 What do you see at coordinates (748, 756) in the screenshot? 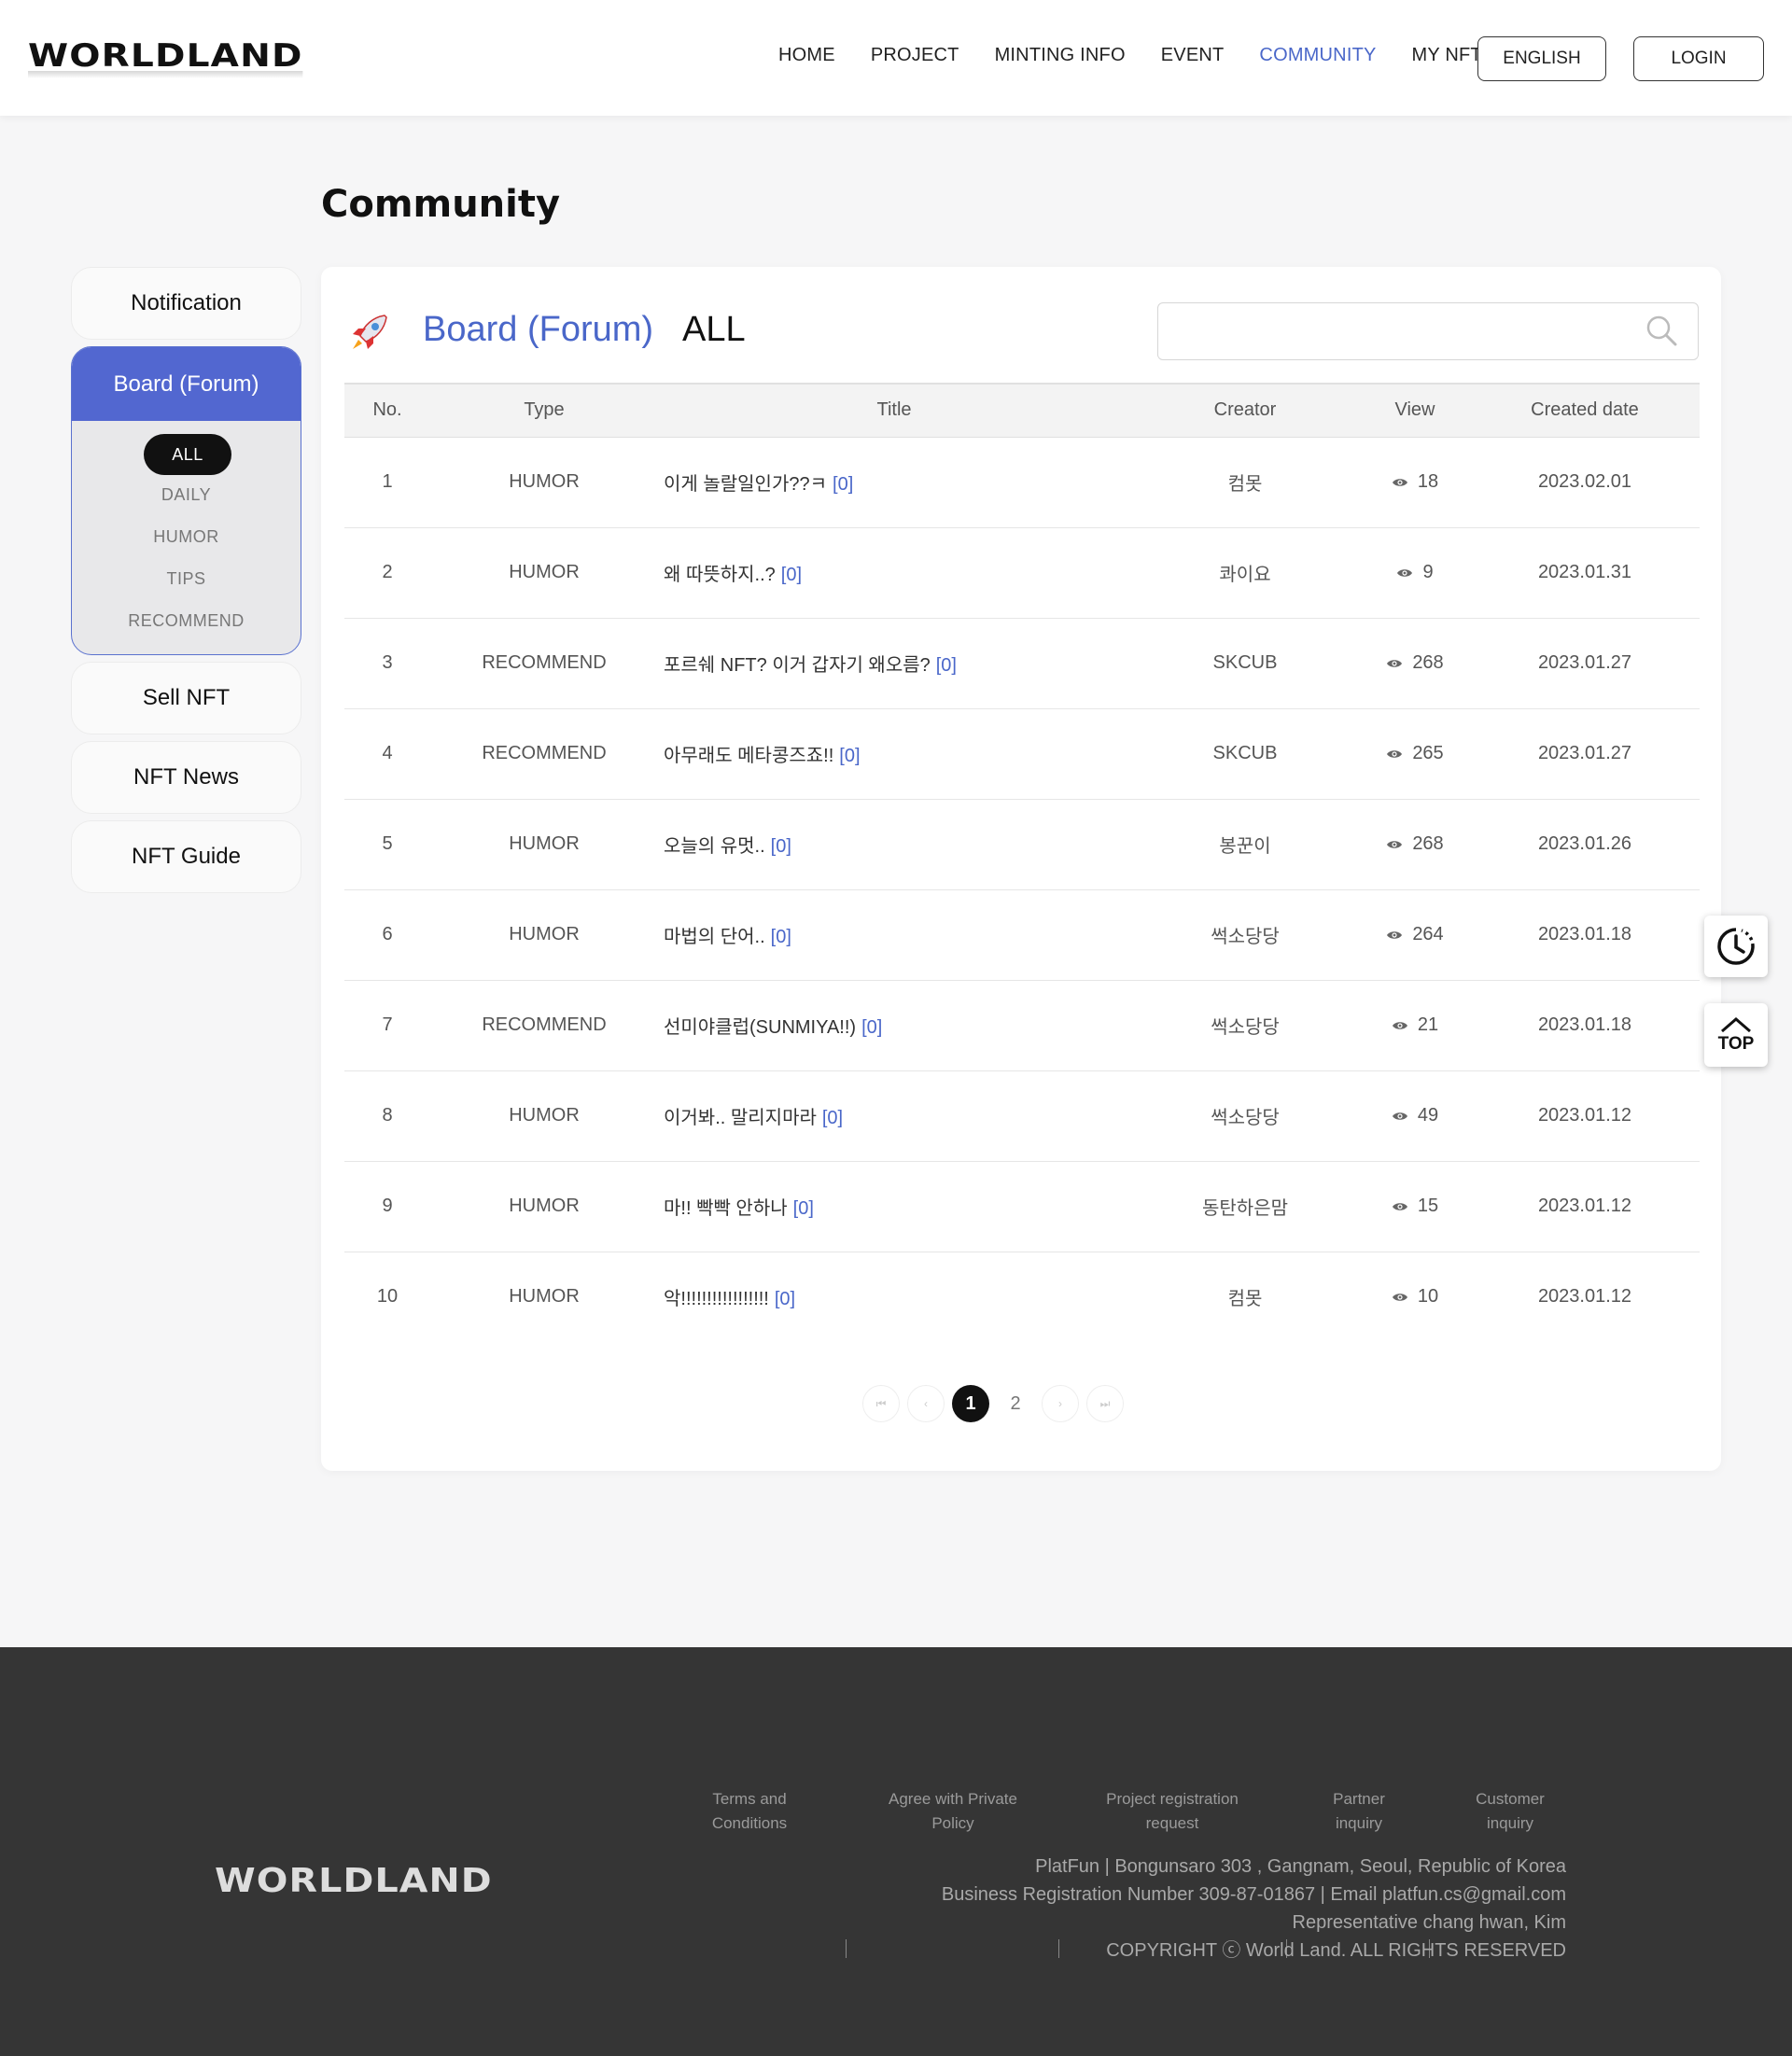
I see `row-title: 아무래도 메타콩즈죠!!` at bounding box center [748, 756].